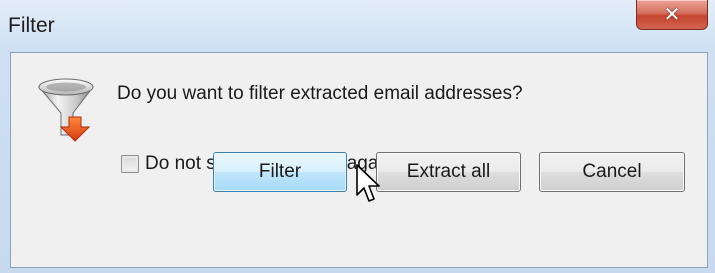  Describe the element at coordinates (280, 172) in the screenshot. I see `filter-button: Filter` at that location.